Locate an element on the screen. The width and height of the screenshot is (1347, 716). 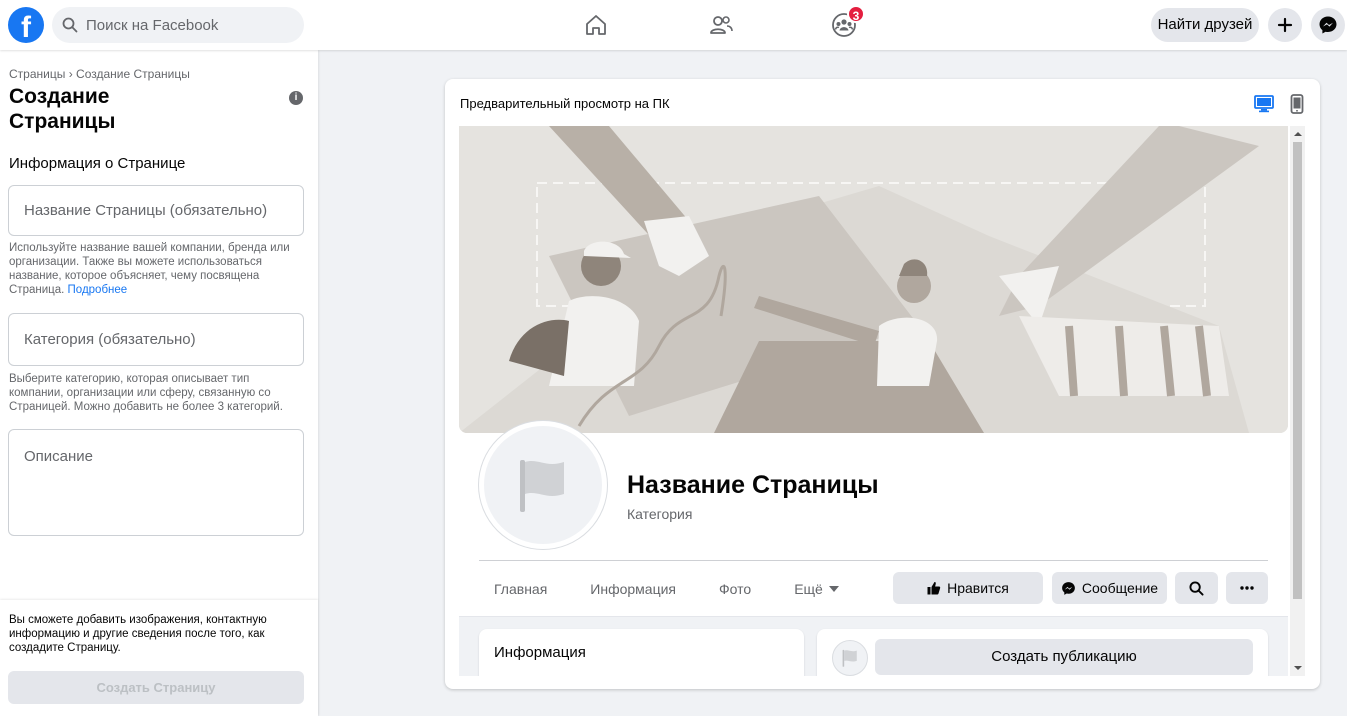
tab-more: Ещё is located at coordinates (810, 589).